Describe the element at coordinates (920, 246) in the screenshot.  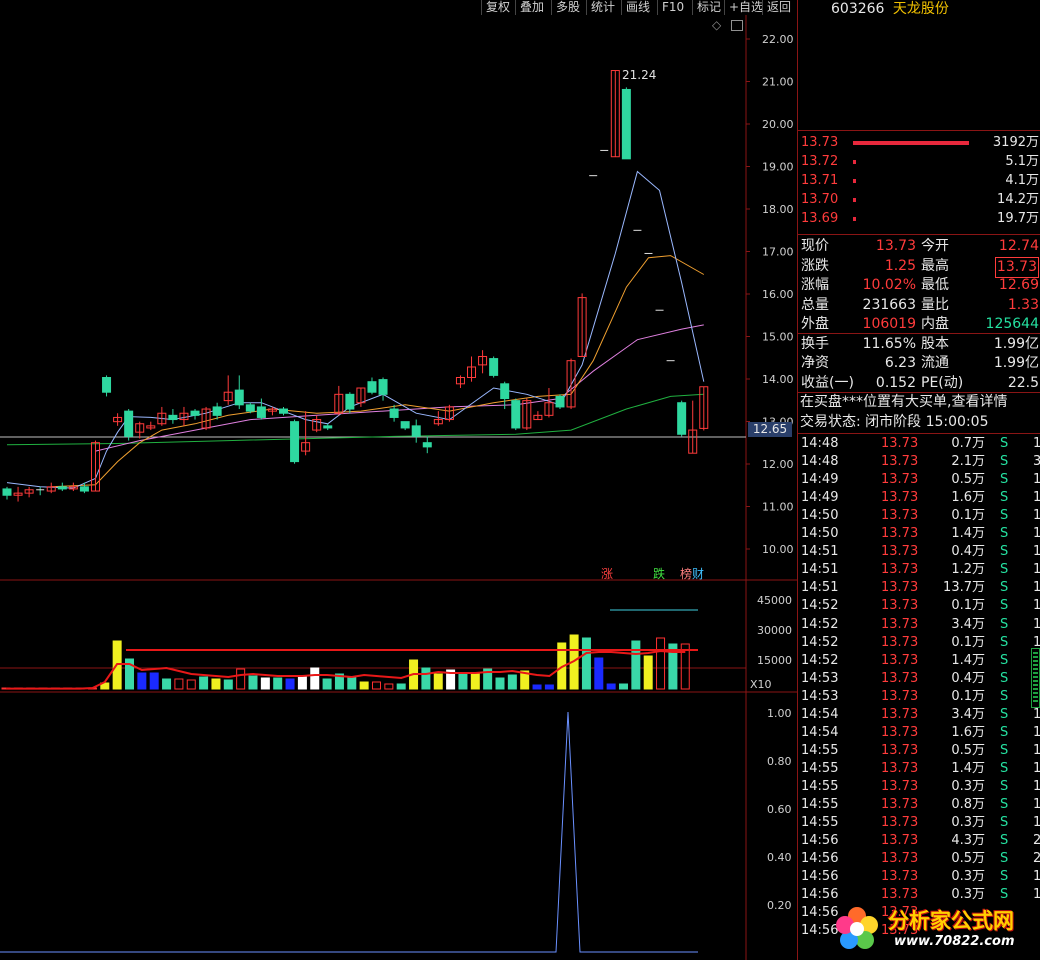
I see `quote-row: 现价 13.73 今开 12.74` at that location.